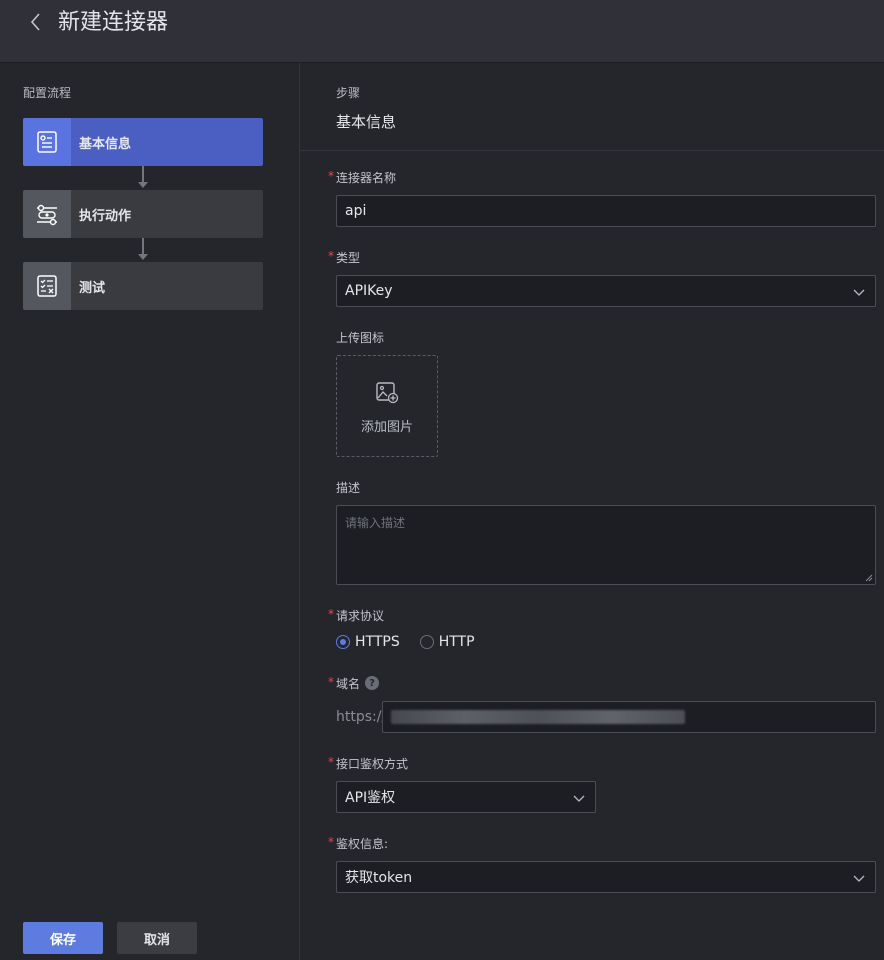 The height and width of the screenshot is (960, 884). I want to click on redacted-domain-value, so click(538, 717).